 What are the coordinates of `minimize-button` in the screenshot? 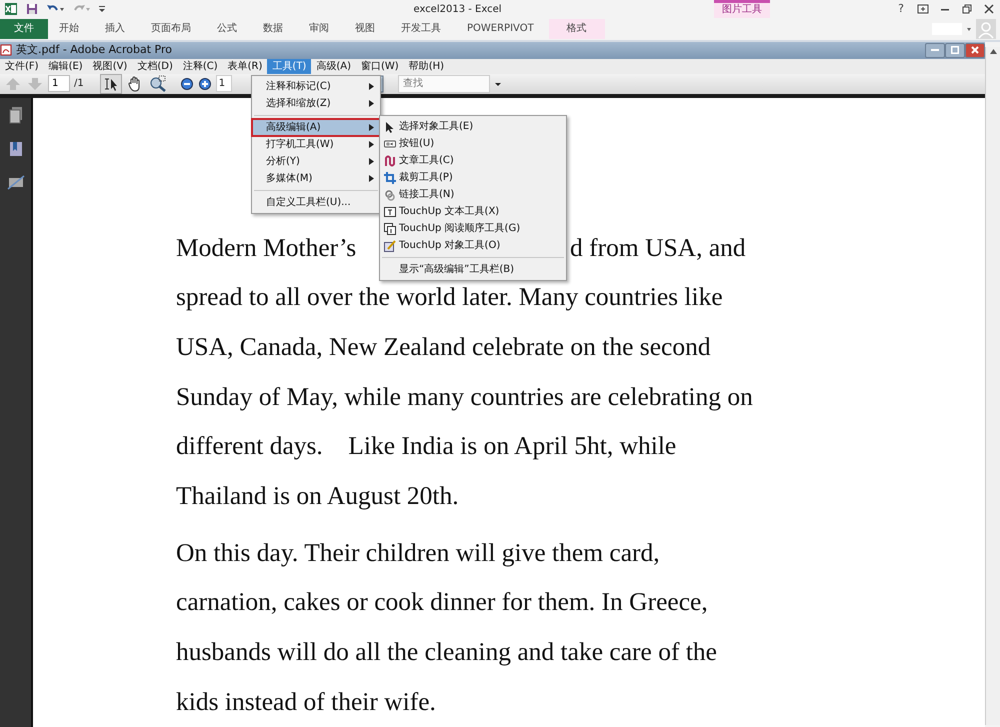 It's located at (935, 50).